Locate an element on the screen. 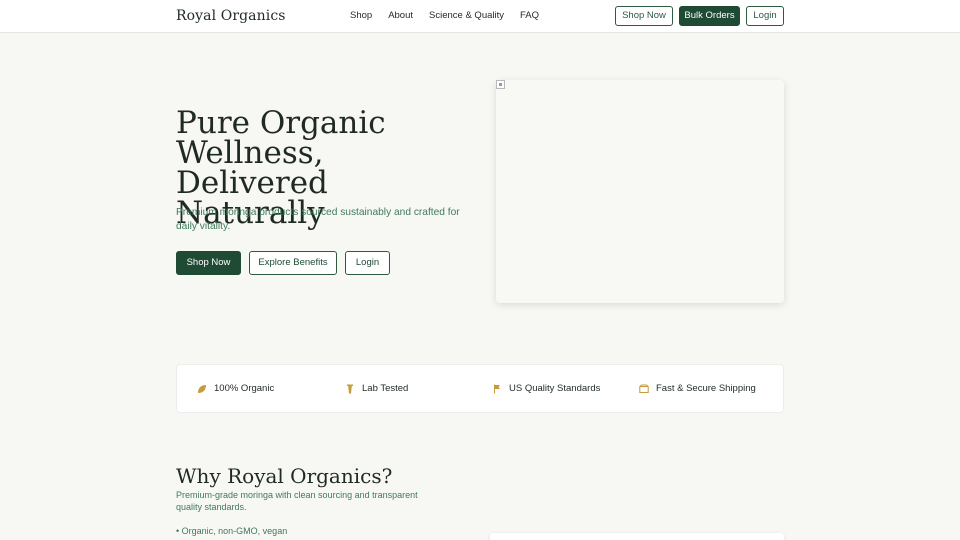 This screenshot has width=960, height=540. feature-label: US Quality Standards is located at coordinates (555, 388).